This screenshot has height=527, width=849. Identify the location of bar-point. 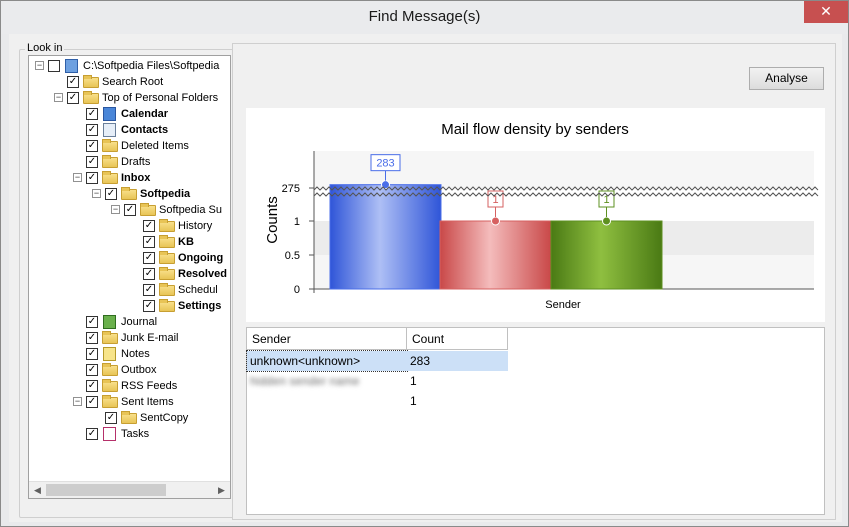
(495, 221).